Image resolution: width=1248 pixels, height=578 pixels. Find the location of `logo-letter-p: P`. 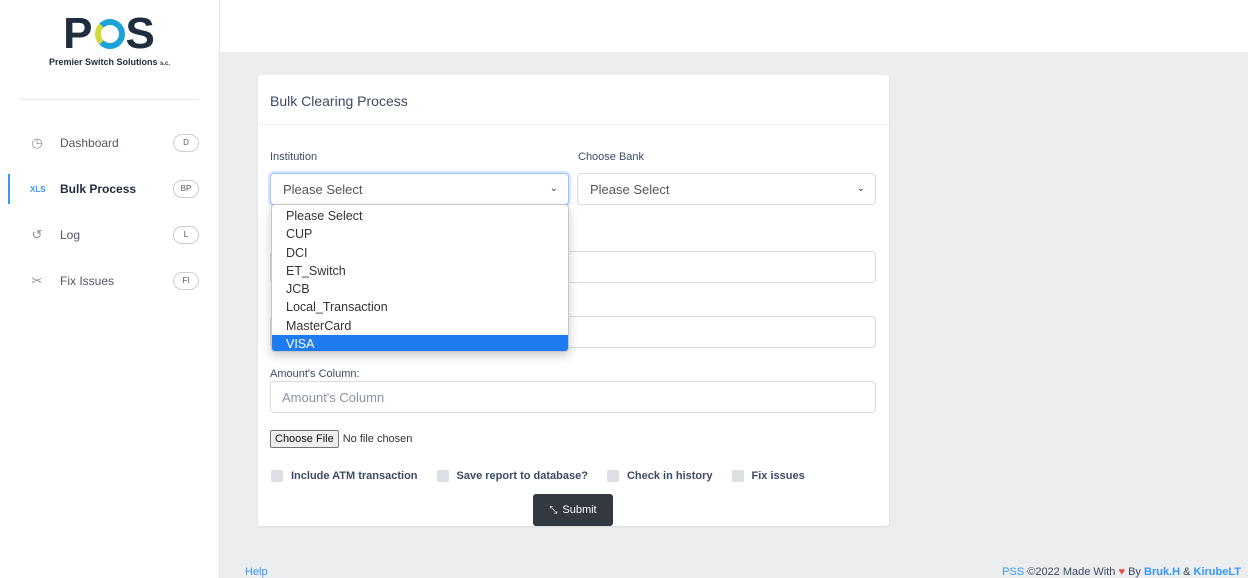

logo-letter-p: P is located at coordinates (78, 33).